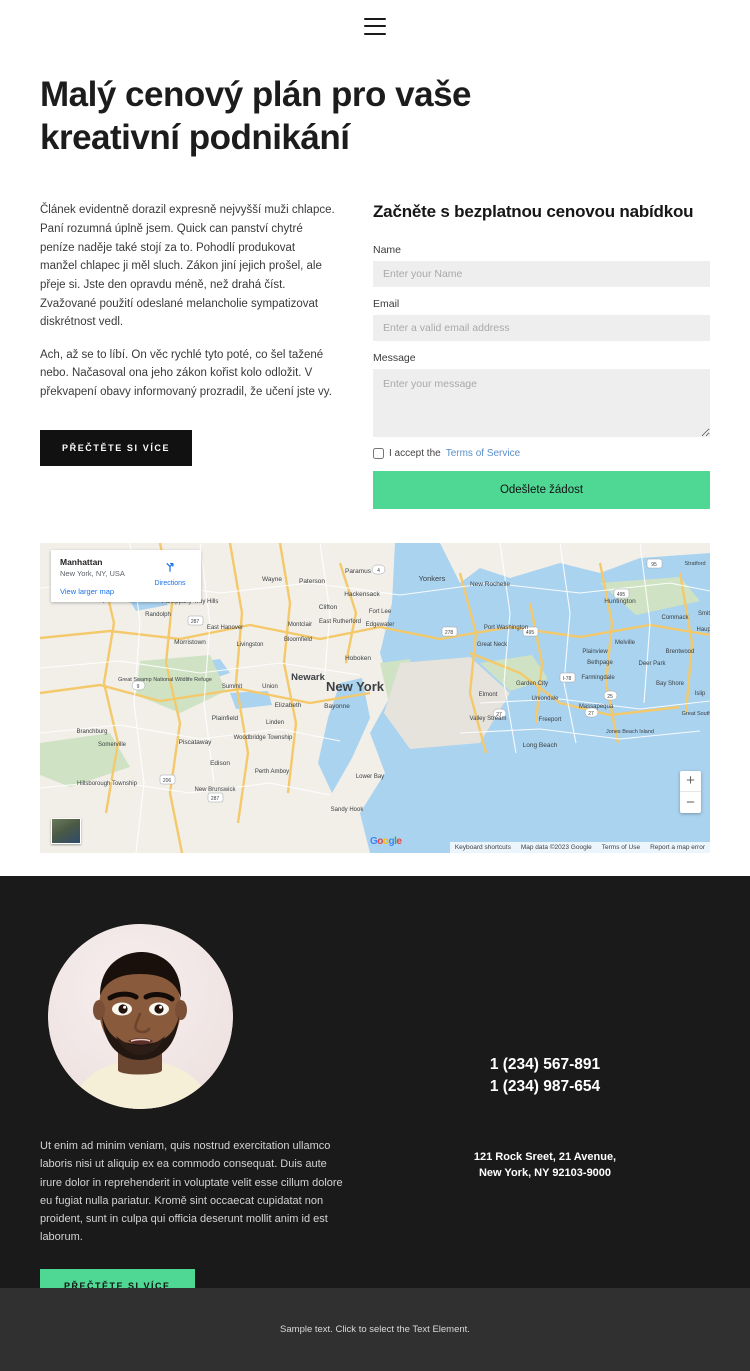 The width and height of the screenshot is (750, 1371). I want to click on directions-button: Directions, so click(170, 573).